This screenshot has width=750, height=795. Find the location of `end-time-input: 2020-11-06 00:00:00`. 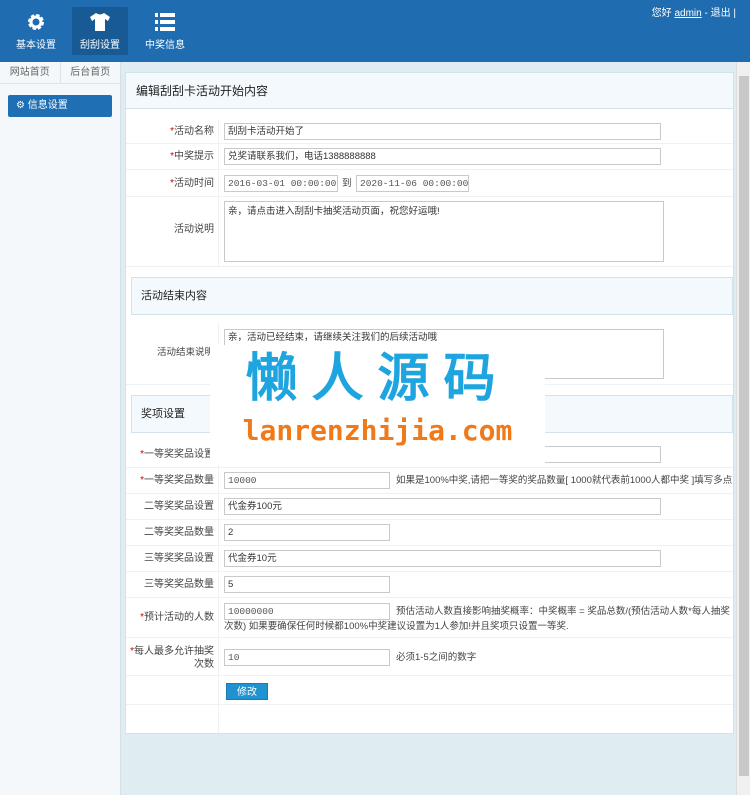

end-time-input: 2020-11-06 00:00:00 is located at coordinates (412, 183).